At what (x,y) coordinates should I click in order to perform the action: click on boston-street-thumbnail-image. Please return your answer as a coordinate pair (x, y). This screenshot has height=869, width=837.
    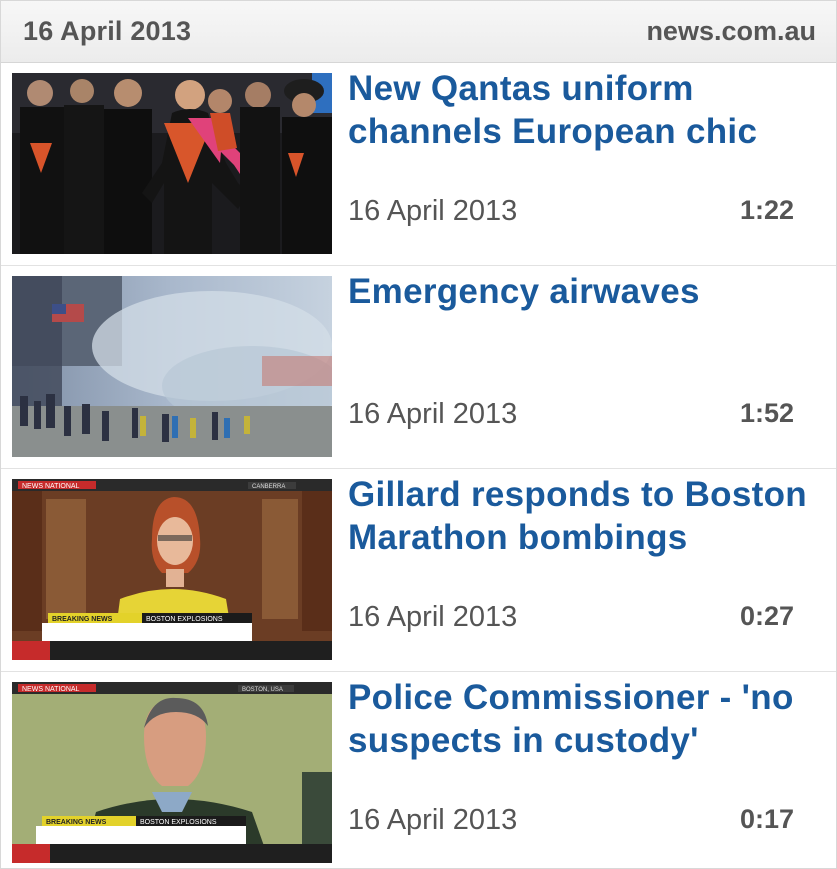
    Looking at the image, I should click on (172, 366).